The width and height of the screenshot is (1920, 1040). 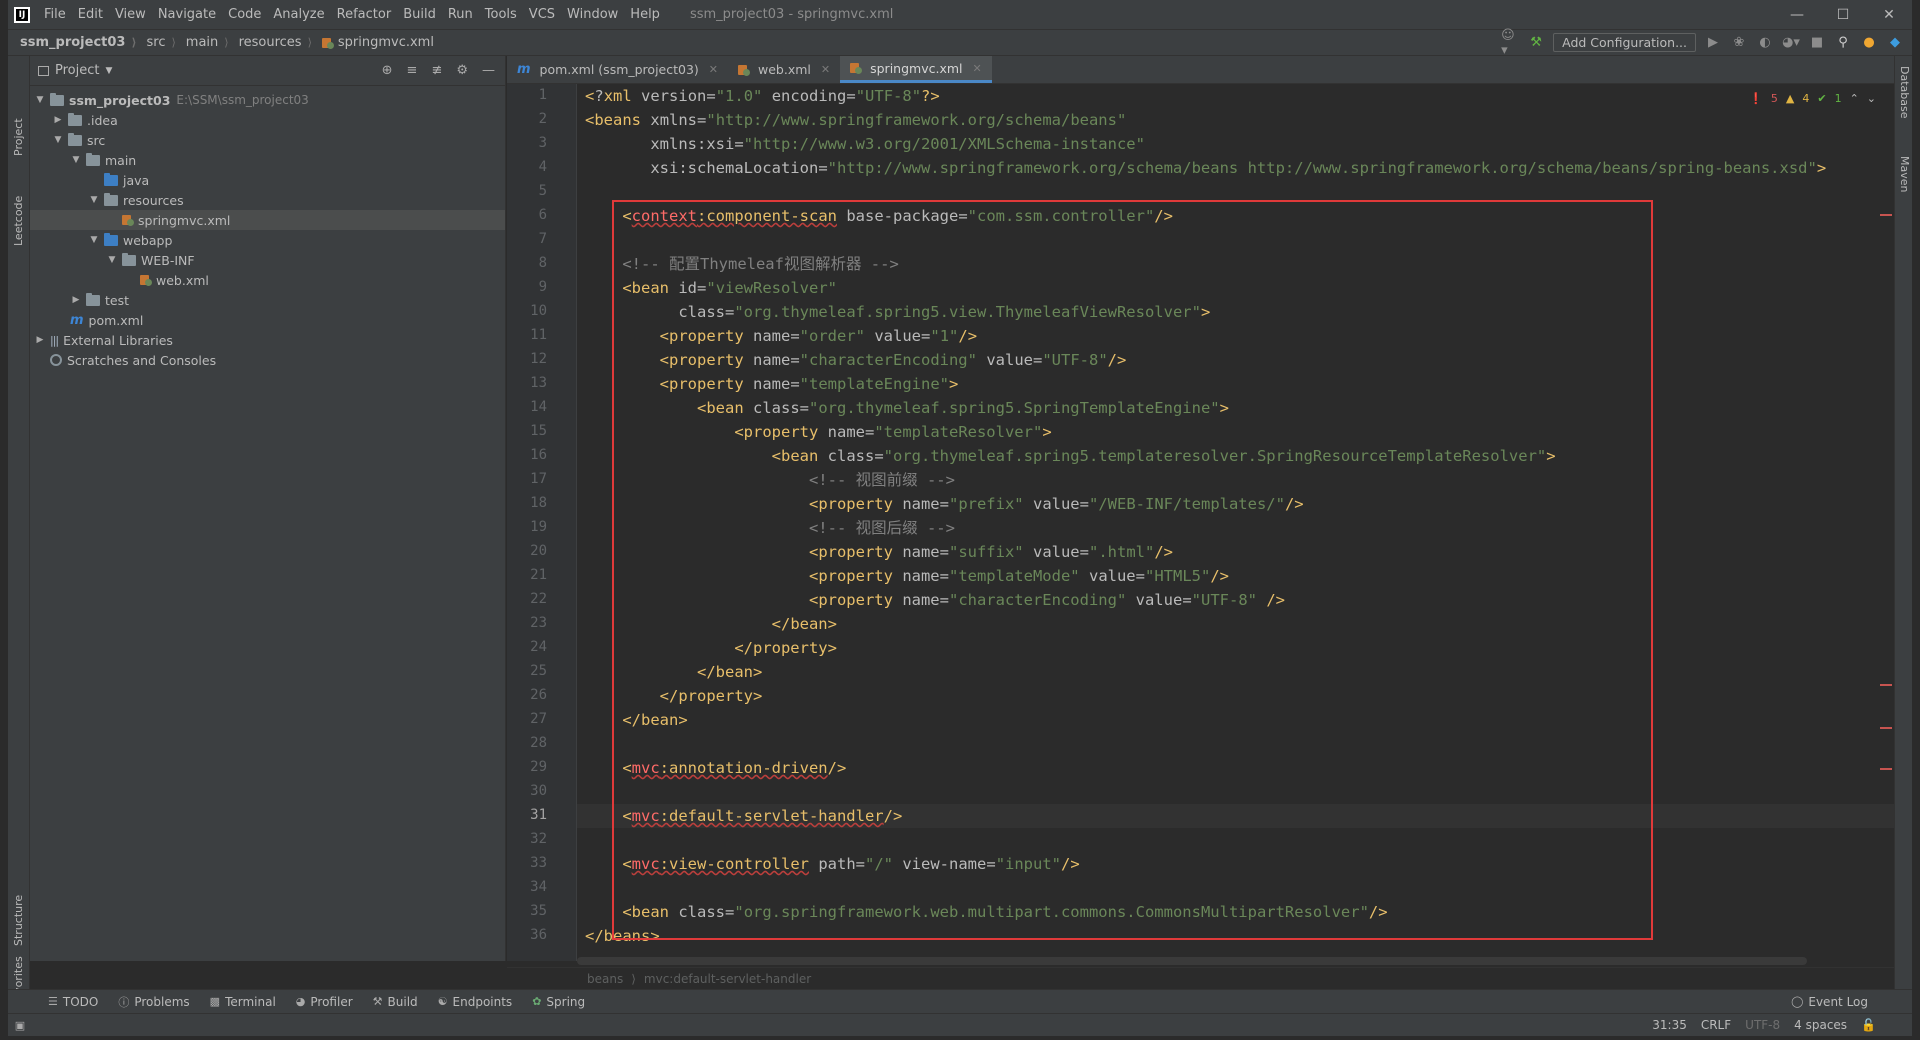 I want to click on gear-icon: ⚙, so click(x=462, y=70).